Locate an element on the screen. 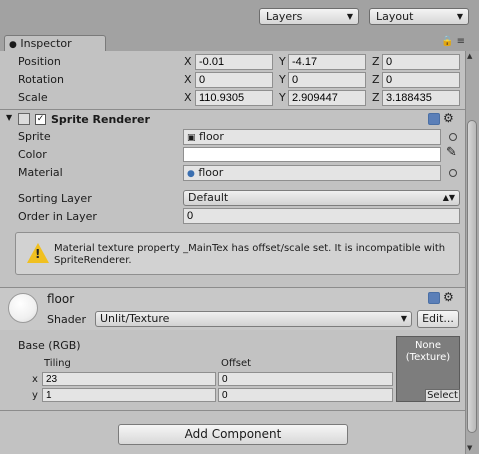 The image size is (479, 454). color-label: Color is located at coordinates (32, 154).